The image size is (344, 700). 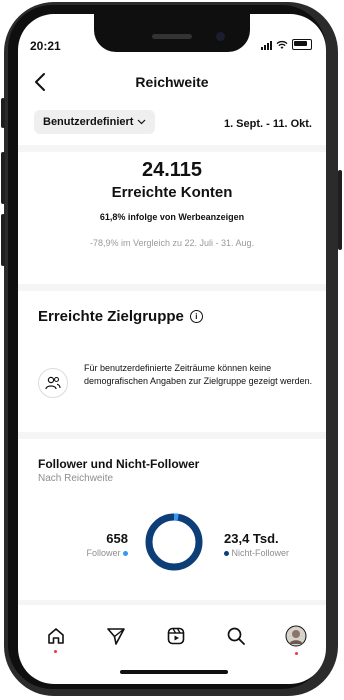 I want to click on profile-notification-dot, so click(x=296, y=653).